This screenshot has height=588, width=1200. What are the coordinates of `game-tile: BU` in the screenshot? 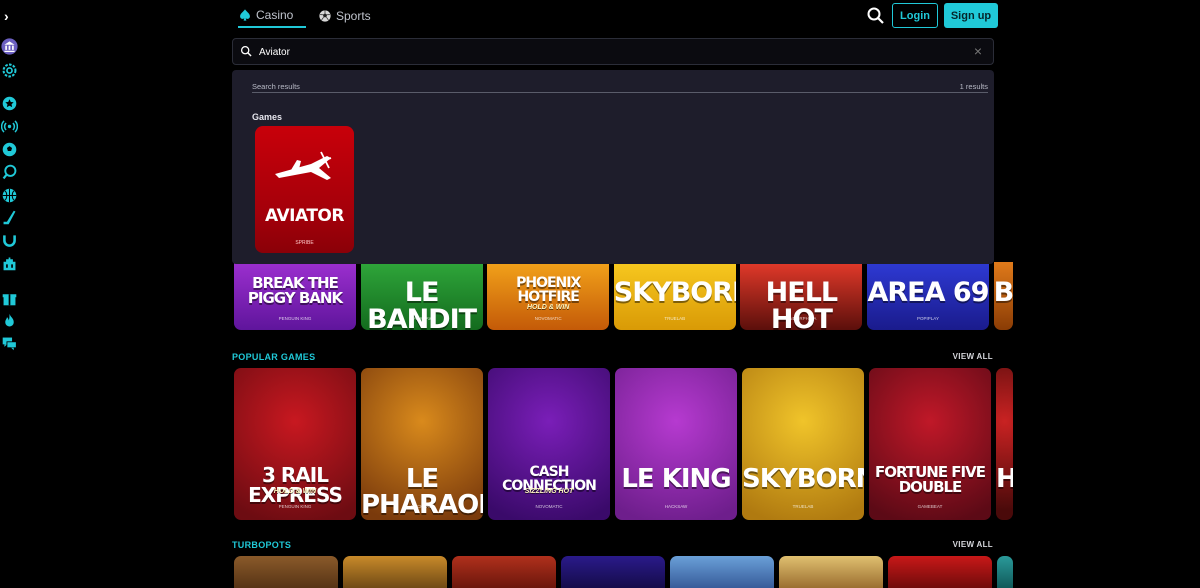 It's located at (1003, 296).